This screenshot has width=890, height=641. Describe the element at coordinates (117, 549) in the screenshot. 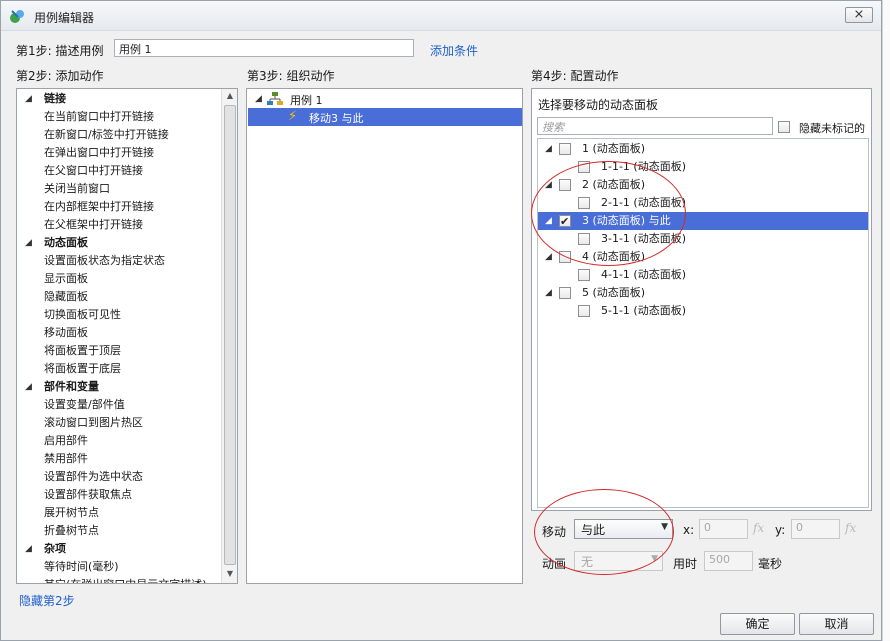

I see `action-category: ◢ 杂项` at that location.